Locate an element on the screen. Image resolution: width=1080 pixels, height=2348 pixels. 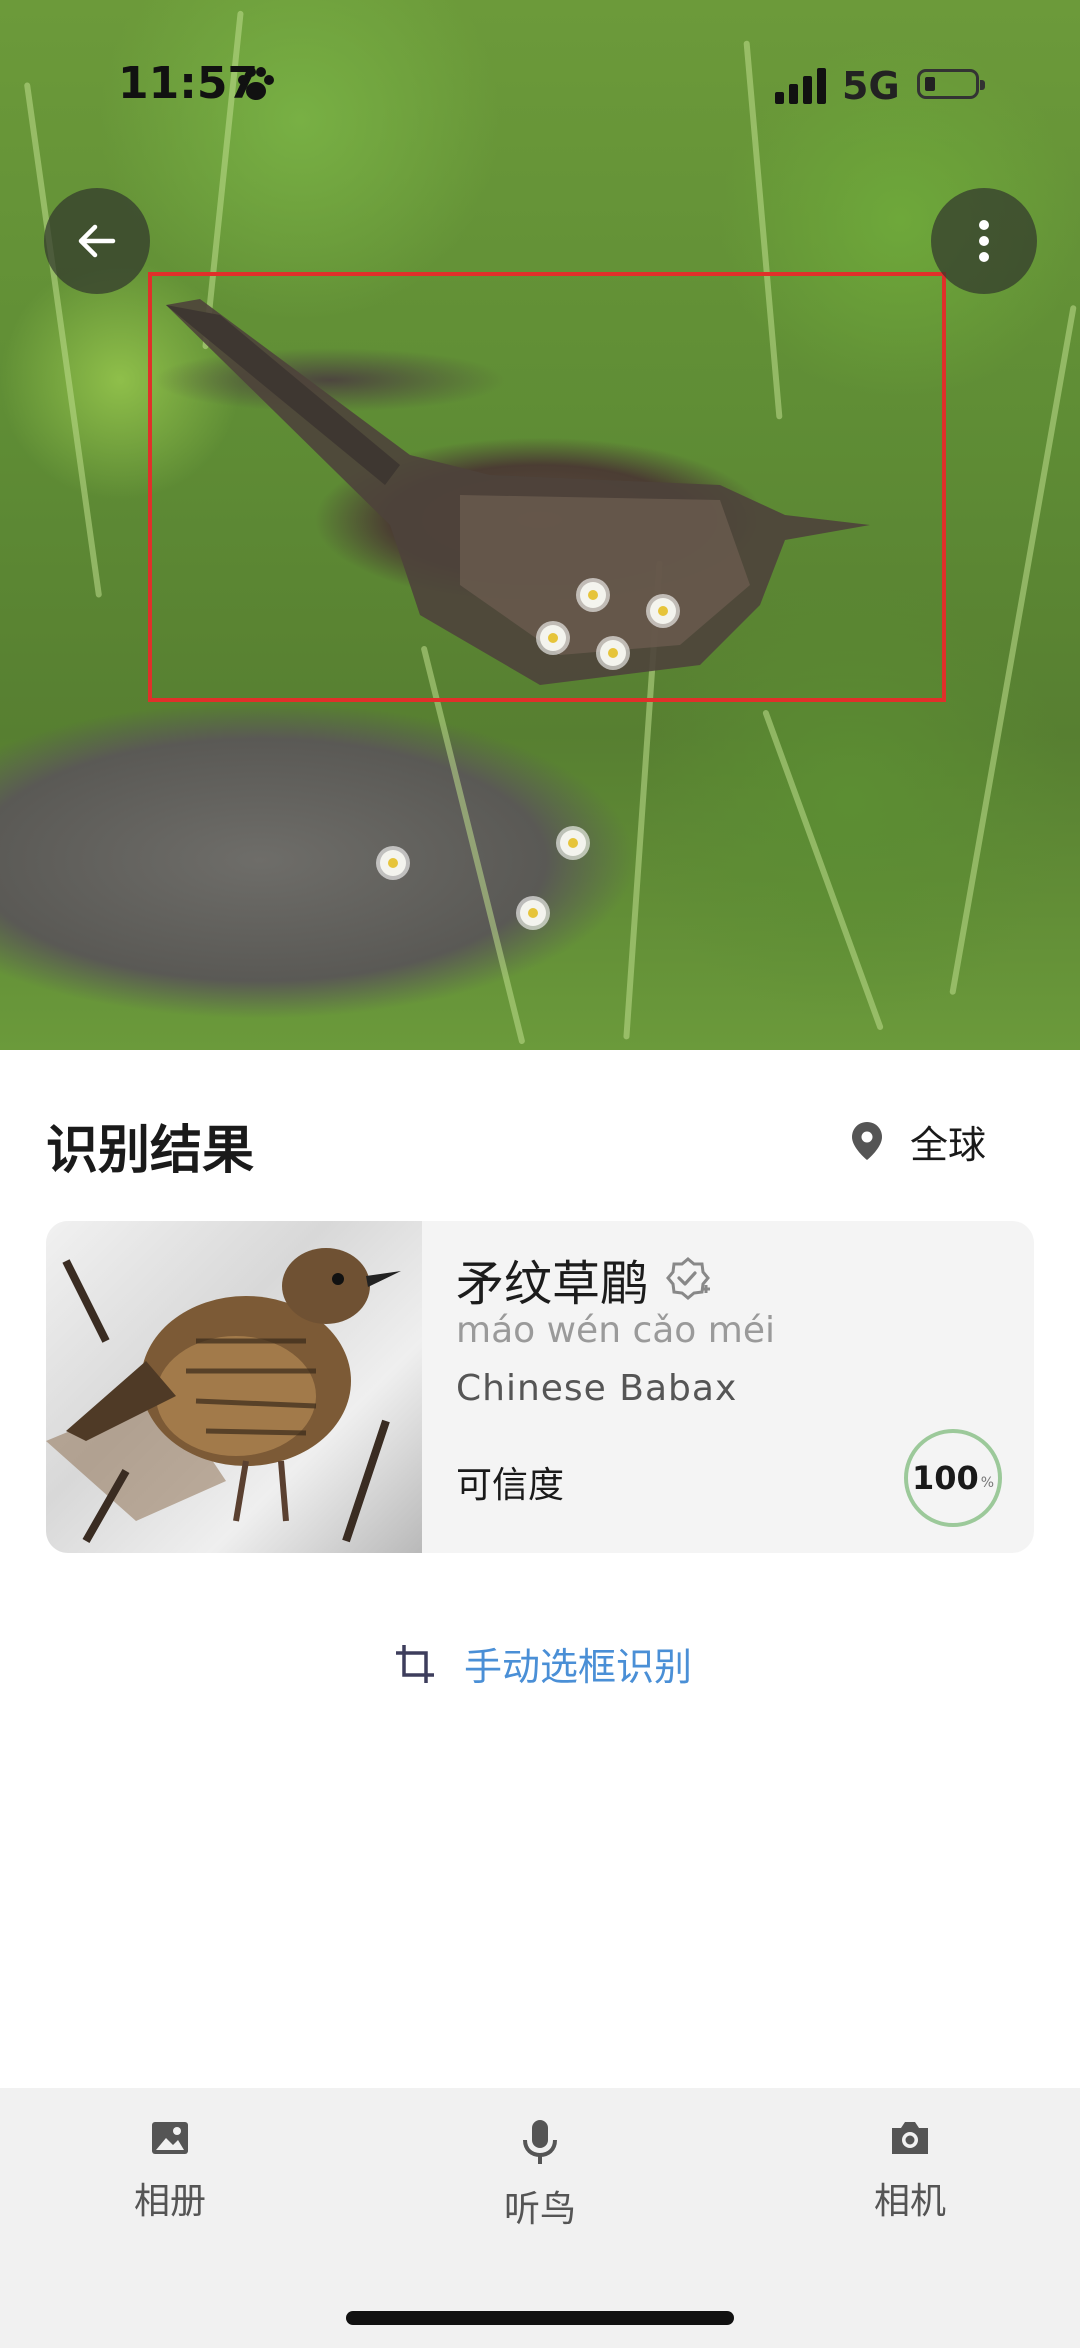
status-bar: 11:57 5G is located at coordinates (540, 85).